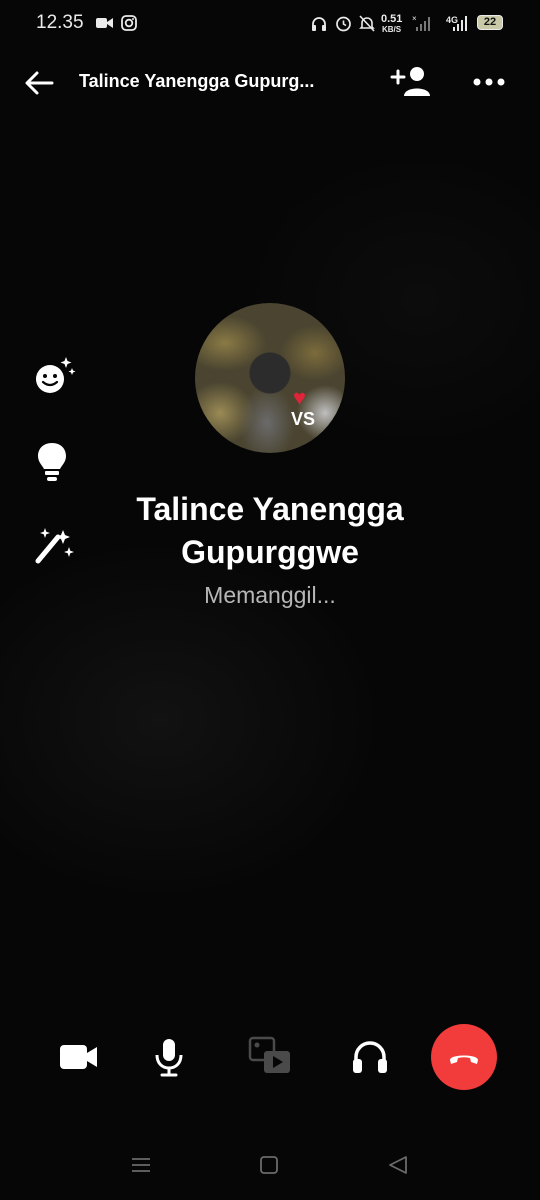 This screenshot has height=1200, width=540. What do you see at coordinates (421, 22) in the screenshot?
I see `signal-icon: ×` at bounding box center [421, 22].